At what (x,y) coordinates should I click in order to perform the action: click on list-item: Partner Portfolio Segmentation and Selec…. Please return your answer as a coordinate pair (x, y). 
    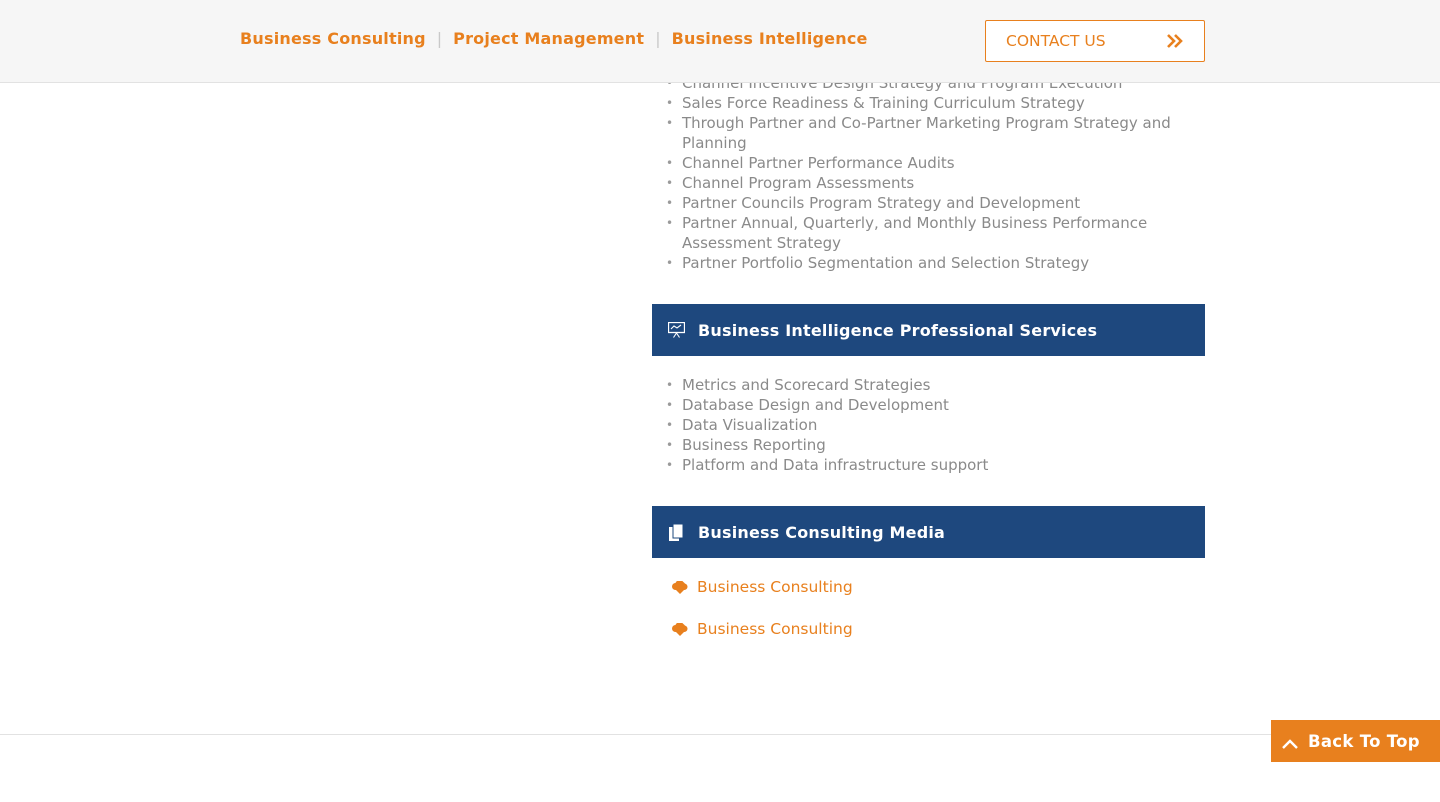
    Looking at the image, I should click on (935, 263).